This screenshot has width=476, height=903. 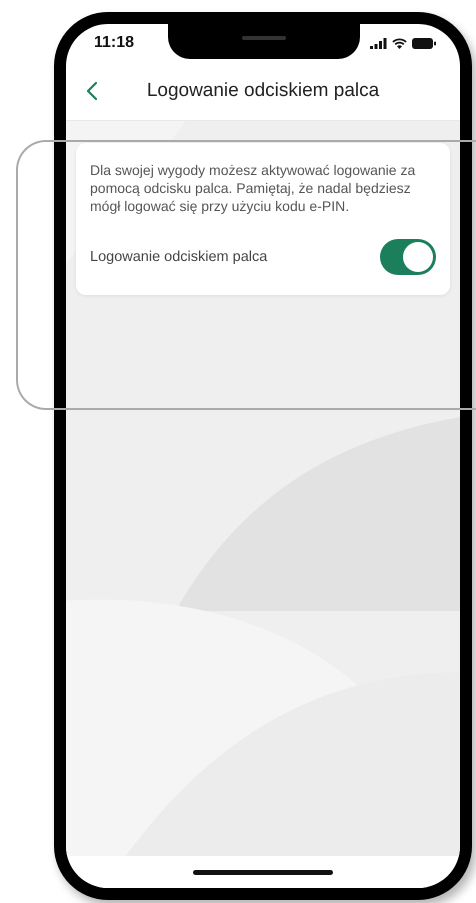 I want to click on description-text: Dla swojej wygody możesz aktywować logowanie za pomocą odcisku palca. Pamiętaj, że nadal będziesz mógł logować się przy użyciu kodu e-PIN., so click(x=253, y=188).